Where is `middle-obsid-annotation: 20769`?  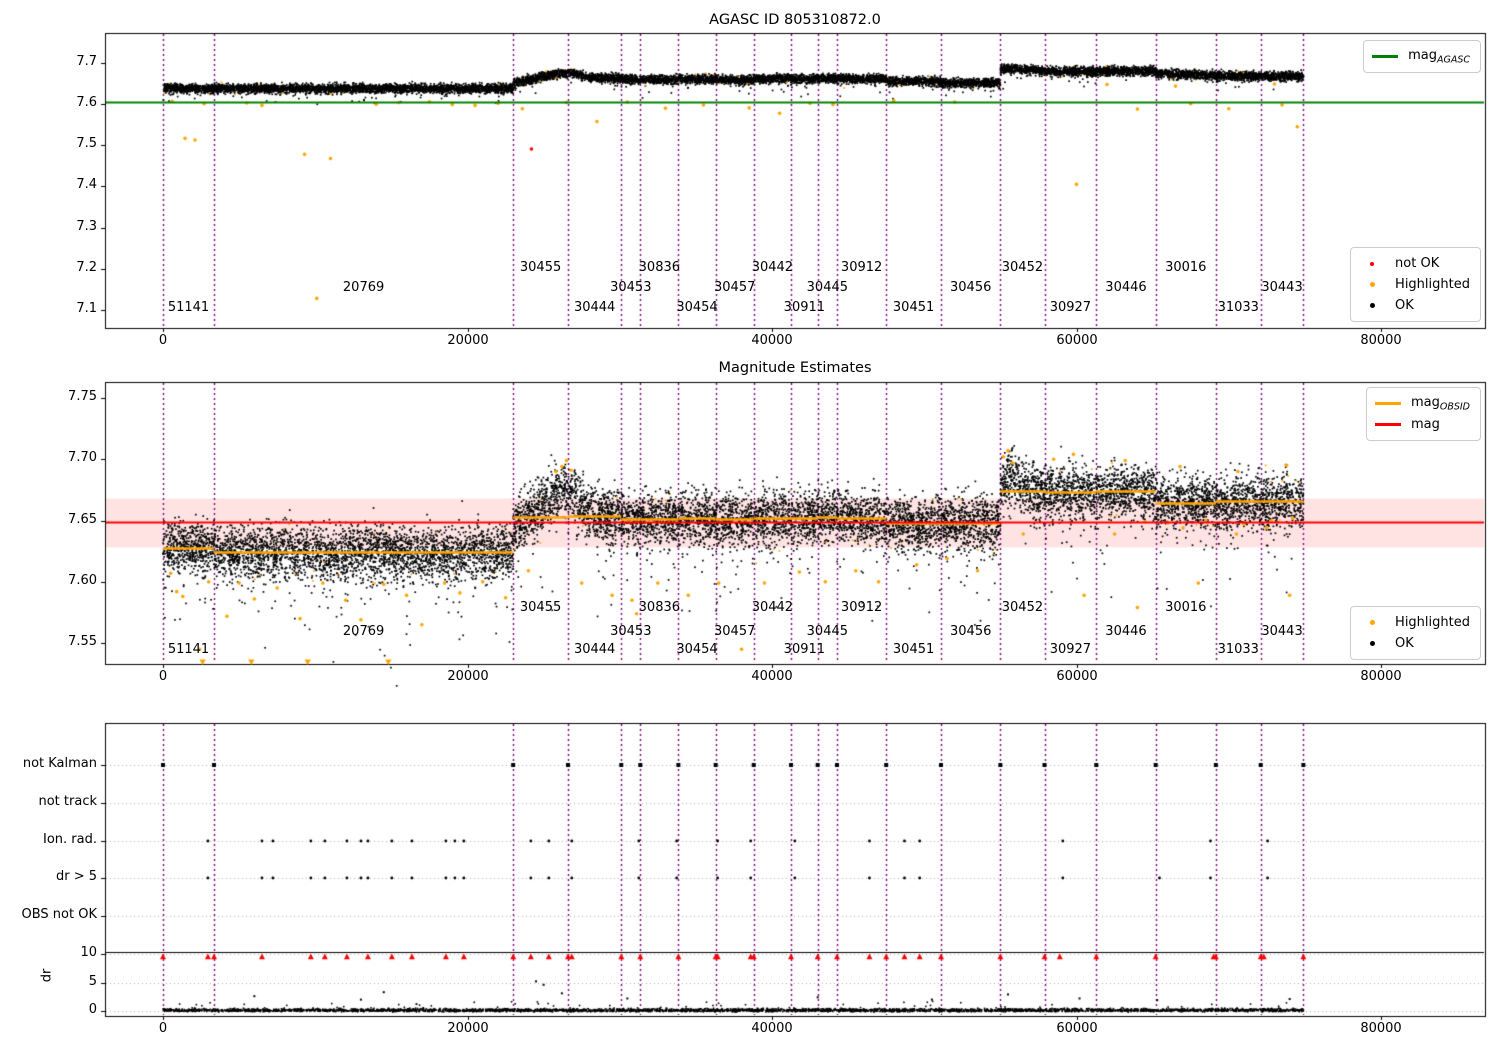
middle-obsid-annotation: 20769 is located at coordinates (363, 631).